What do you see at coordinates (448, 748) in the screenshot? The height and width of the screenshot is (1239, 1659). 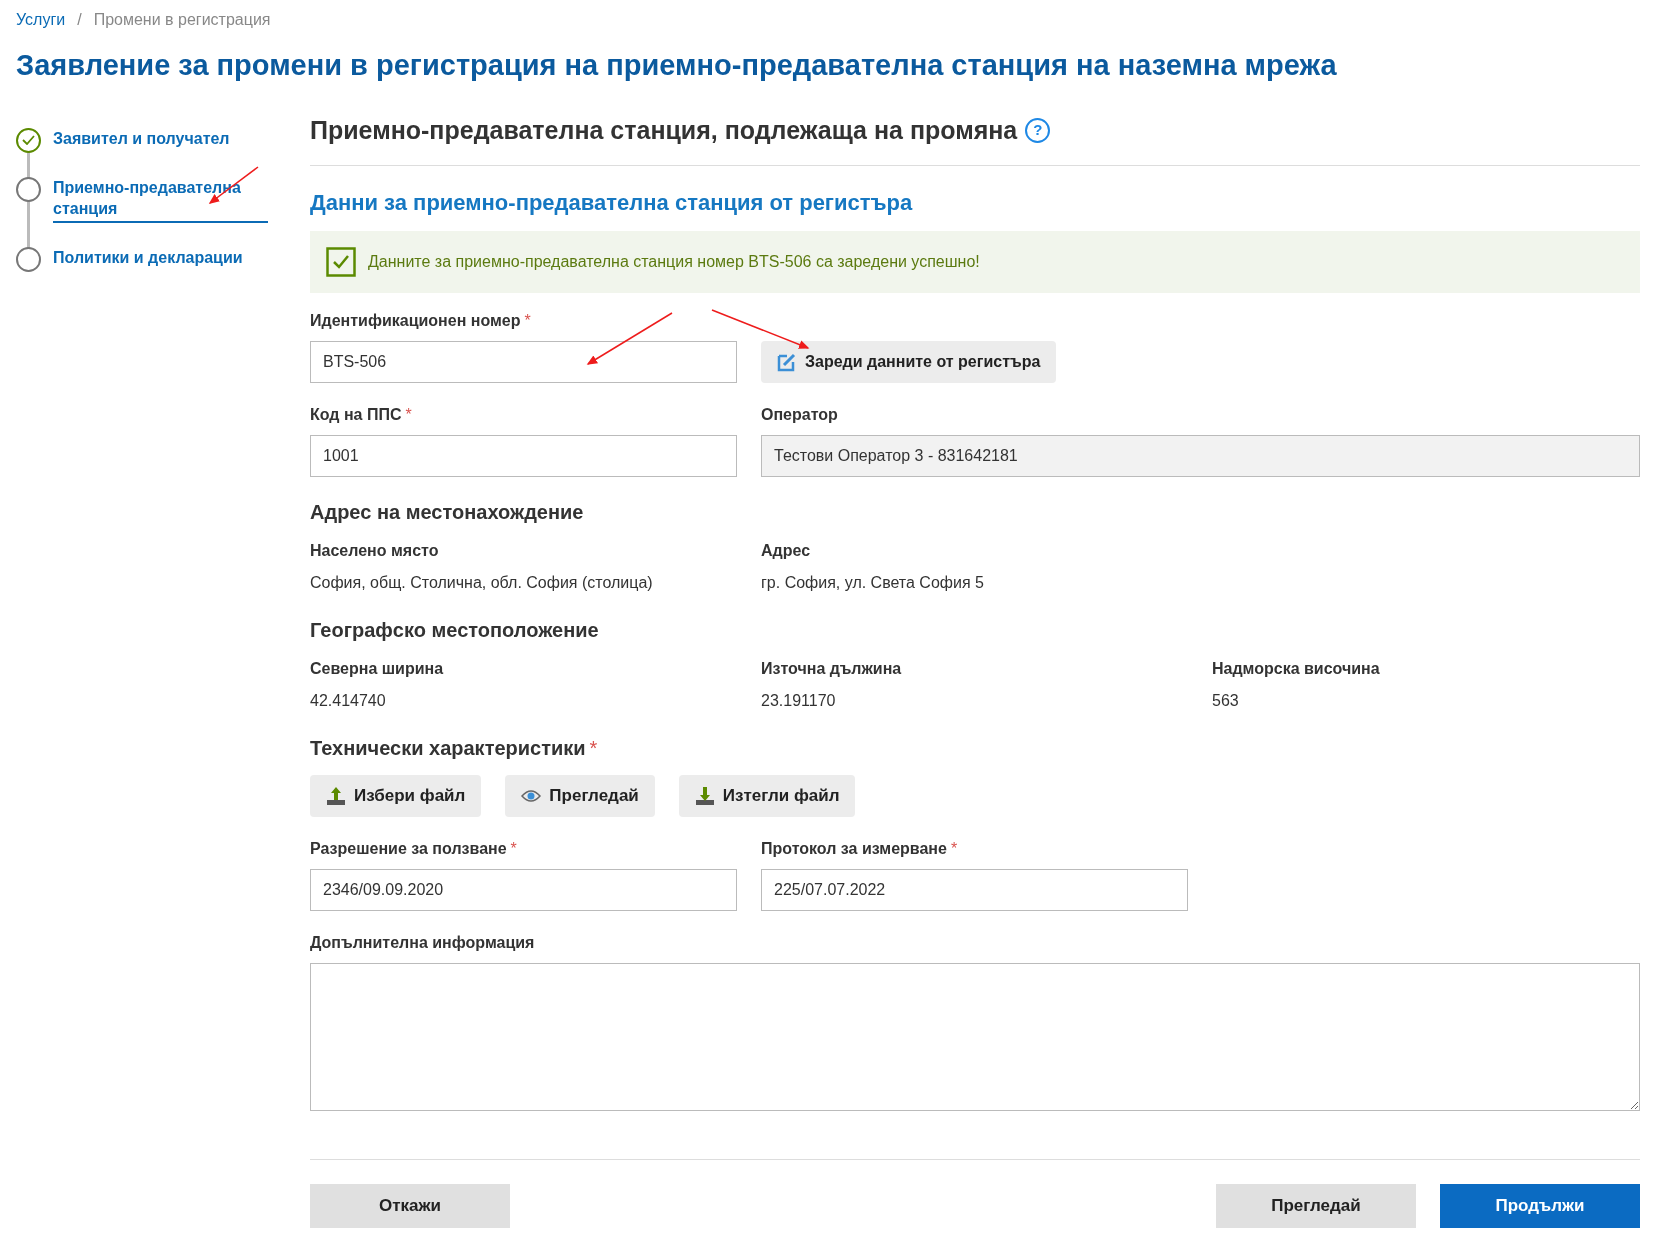 I see `group-title: Технически характеристики` at bounding box center [448, 748].